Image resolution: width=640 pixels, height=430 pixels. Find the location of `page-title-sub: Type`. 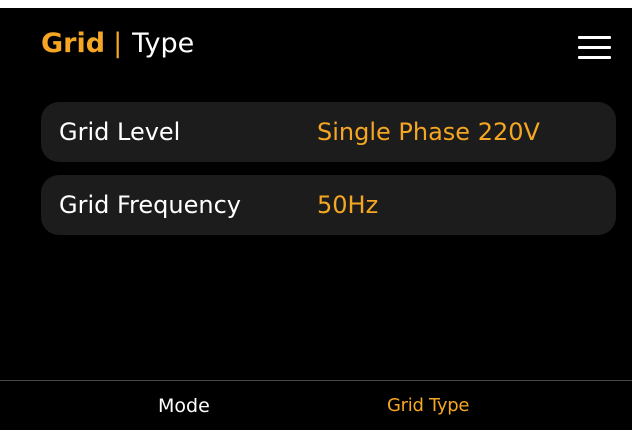

page-title-sub: Type is located at coordinates (163, 43).